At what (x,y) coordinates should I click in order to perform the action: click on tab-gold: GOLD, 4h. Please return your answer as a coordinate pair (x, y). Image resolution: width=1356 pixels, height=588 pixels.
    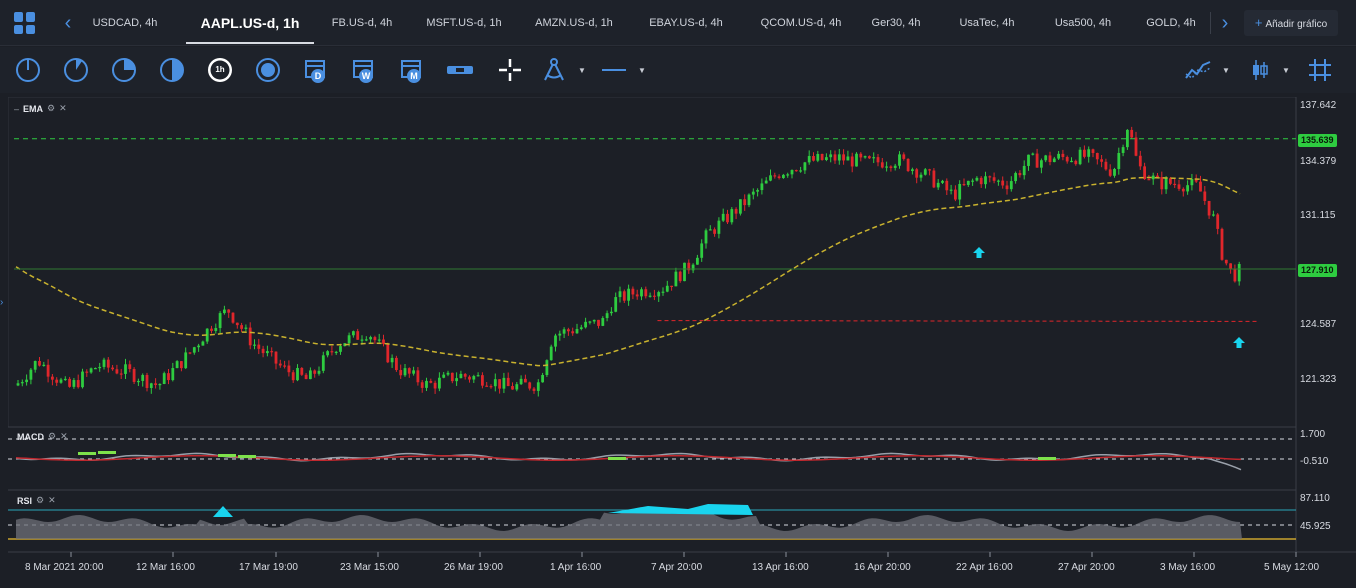
    Looking at the image, I should click on (1171, 23).